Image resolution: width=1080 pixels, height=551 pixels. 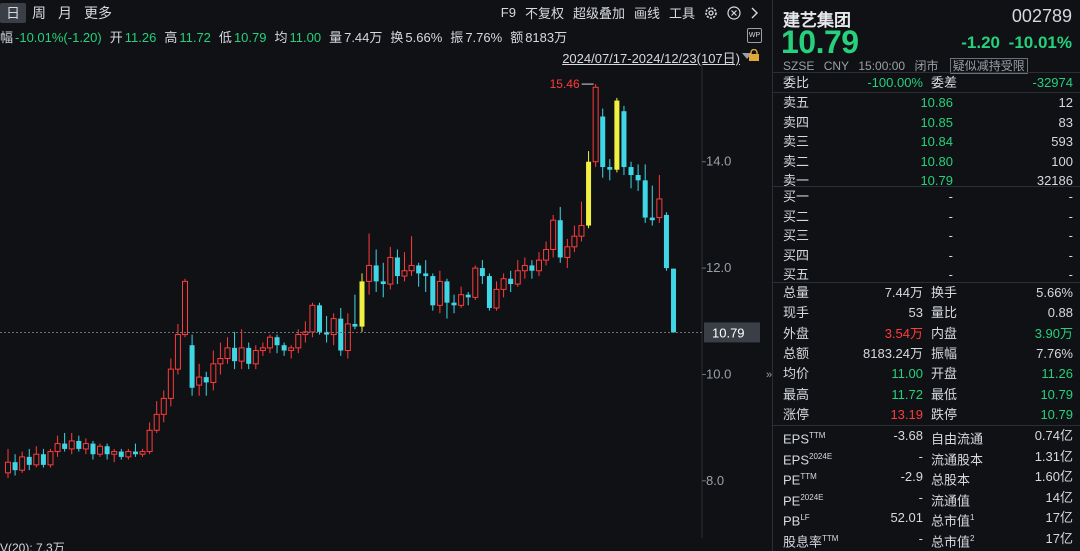 I want to click on stat-value: 0.88, so click(x=1060, y=313).